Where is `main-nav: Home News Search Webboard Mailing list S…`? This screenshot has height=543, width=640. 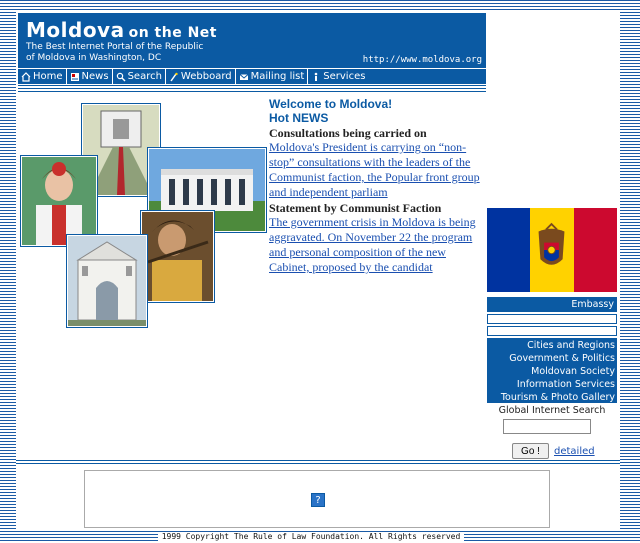
main-nav: Home News Search Webboard Mailing list S… is located at coordinates (252, 76).